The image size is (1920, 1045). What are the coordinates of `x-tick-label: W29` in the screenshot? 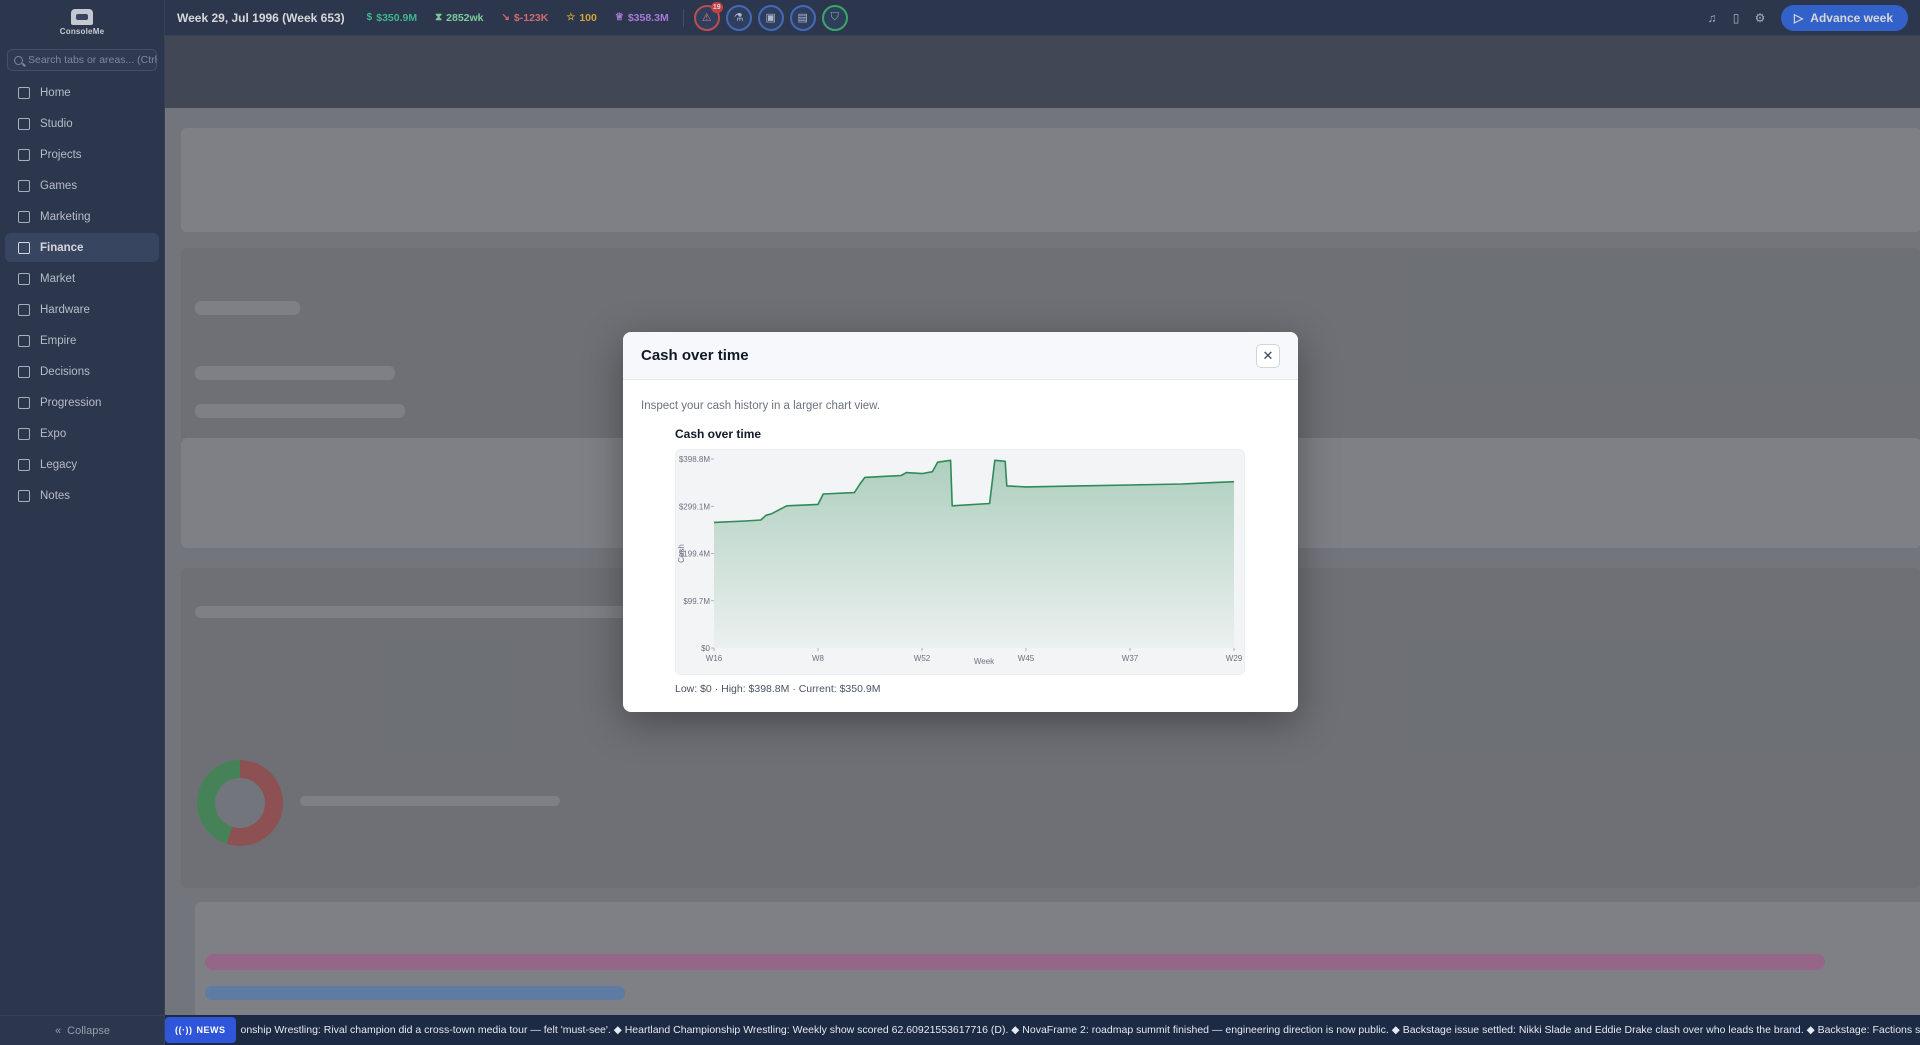 It's located at (1234, 658).